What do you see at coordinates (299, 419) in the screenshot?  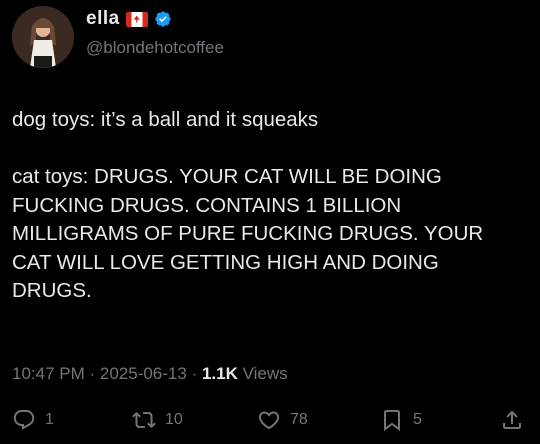 I see `like-count: 78` at bounding box center [299, 419].